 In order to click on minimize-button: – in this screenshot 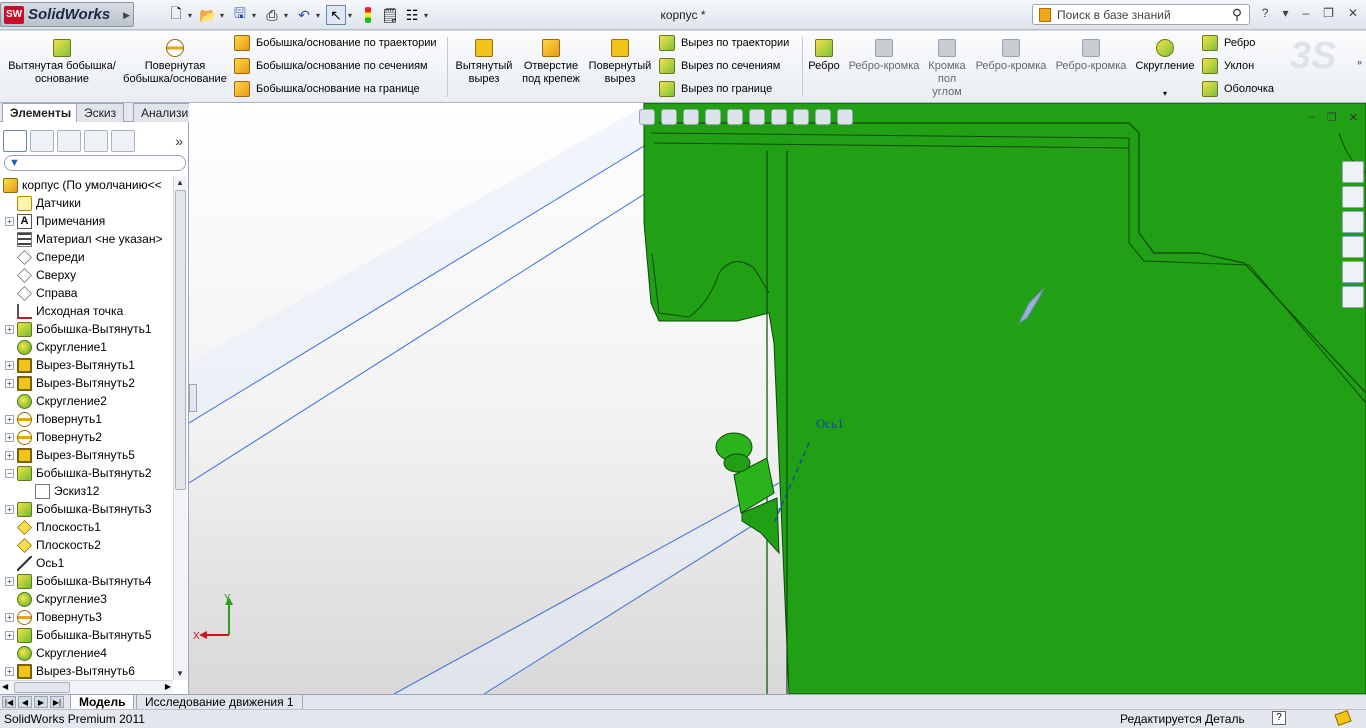, I will do `click(1305, 13)`.